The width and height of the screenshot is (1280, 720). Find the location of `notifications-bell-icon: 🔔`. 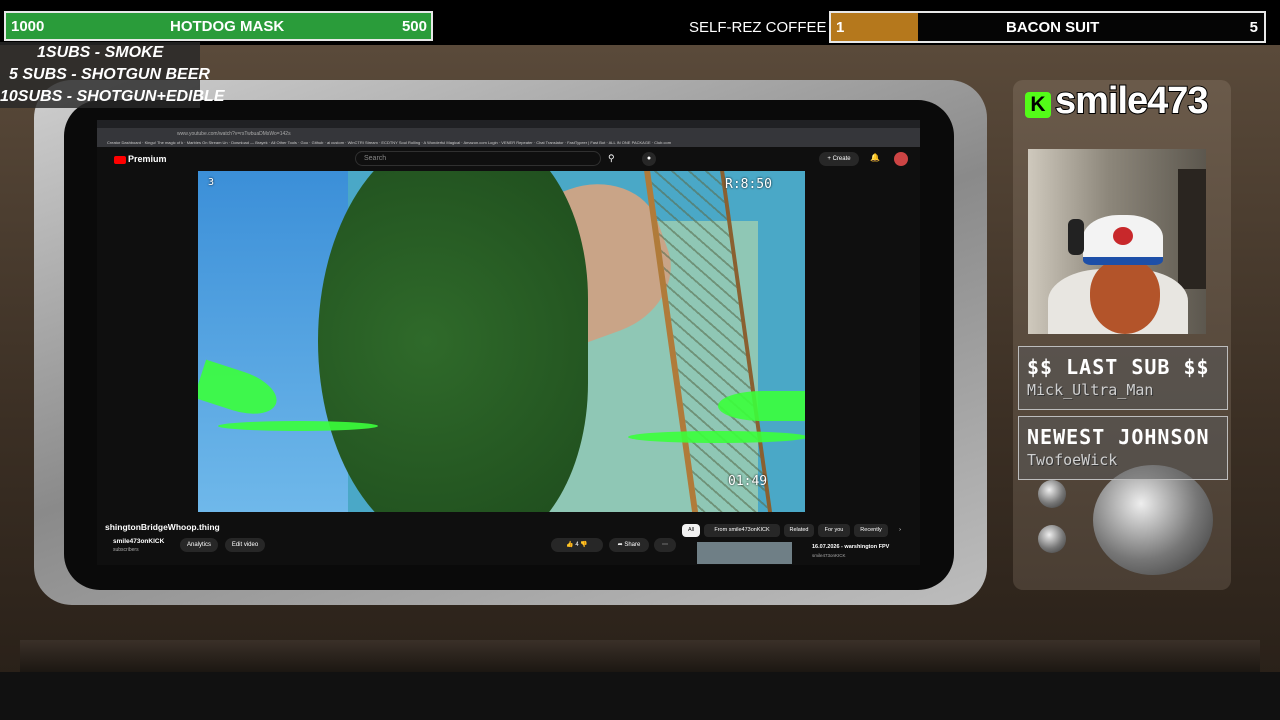

notifications-bell-icon: 🔔 is located at coordinates (875, 157).